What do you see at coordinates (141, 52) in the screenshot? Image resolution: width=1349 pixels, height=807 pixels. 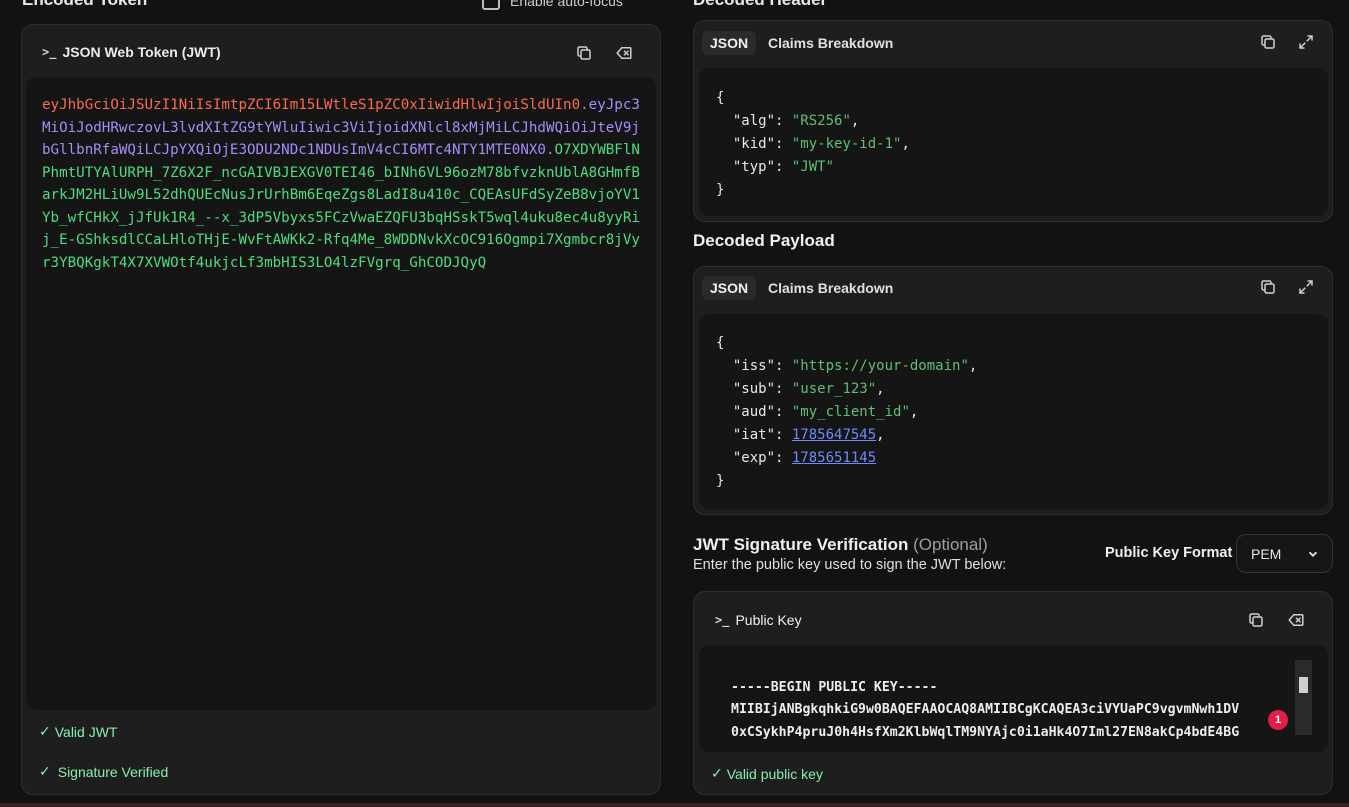 I see `jwt-card-title: JSON Web Token (JWT)` at bounding box center [141, 52].